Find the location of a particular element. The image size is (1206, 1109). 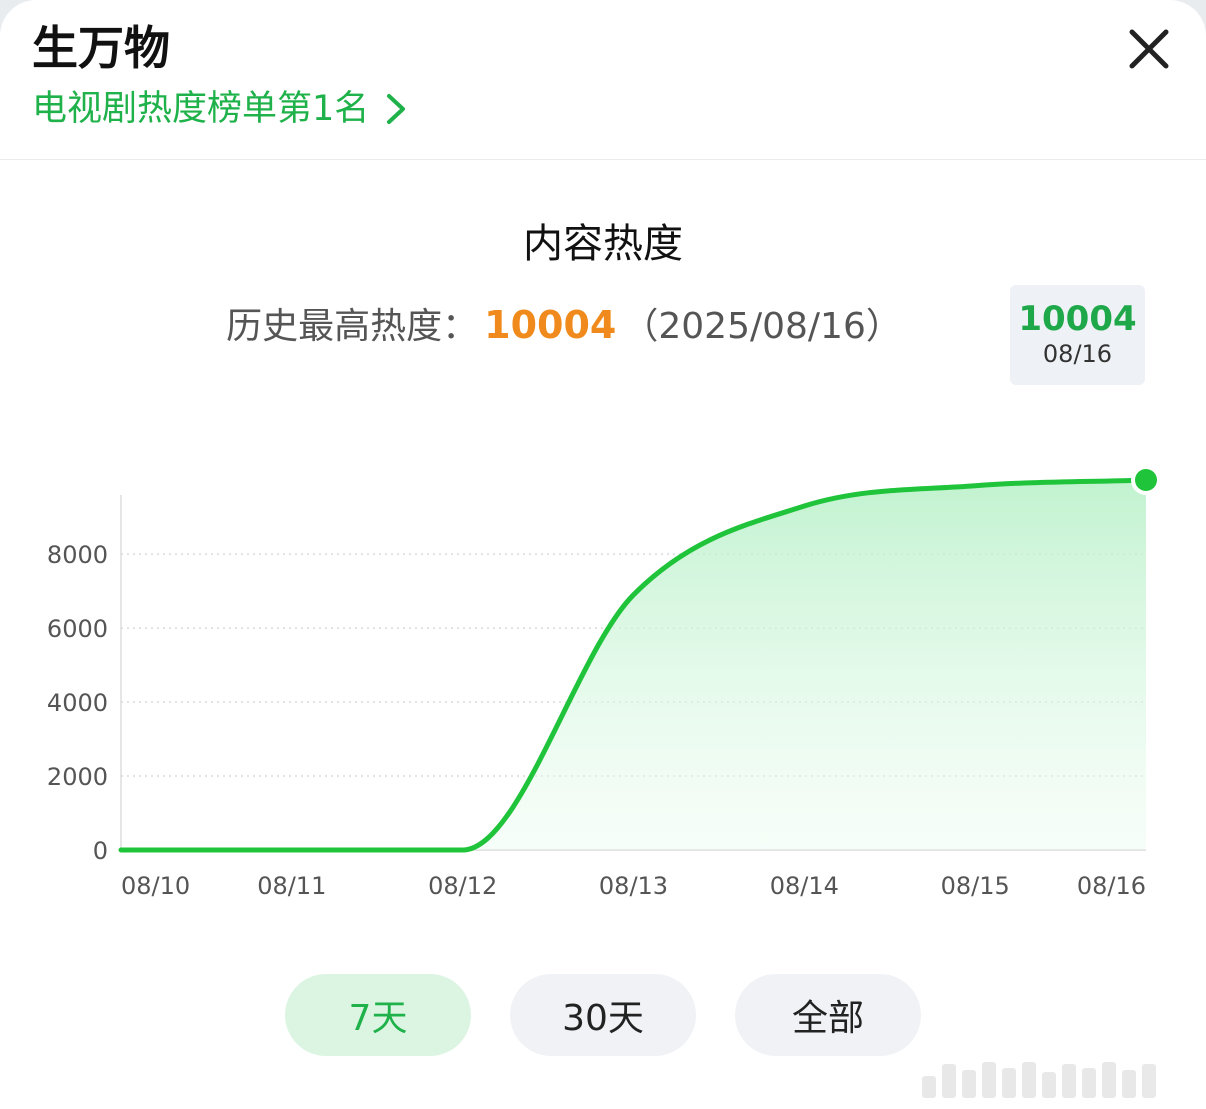

history-label: 历史最高热度： is located at coordinates (352, 326).